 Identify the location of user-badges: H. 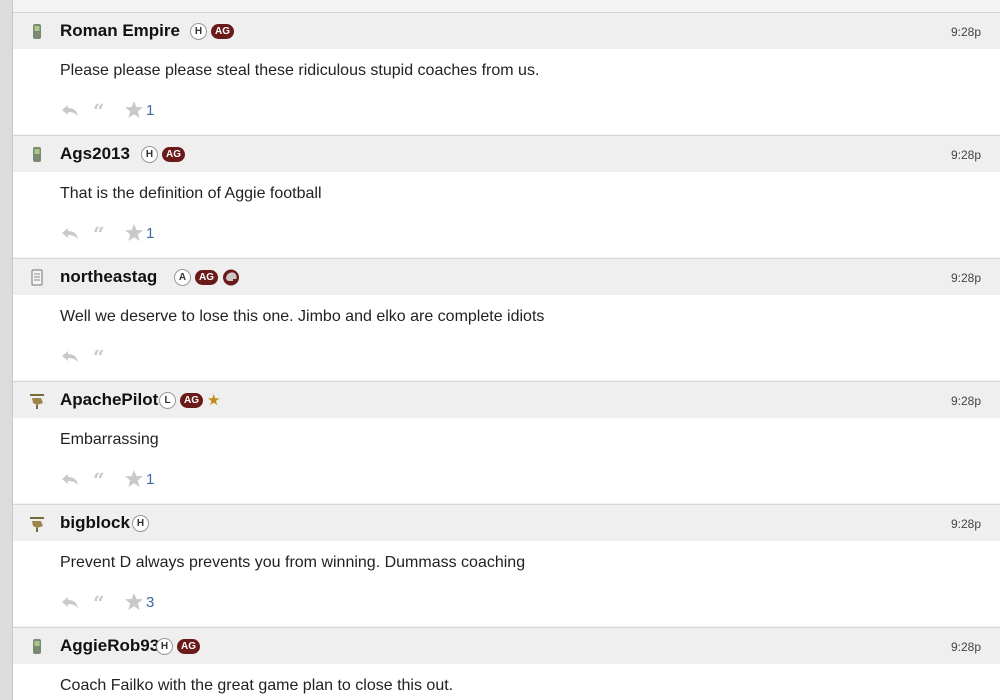
(140, 523).